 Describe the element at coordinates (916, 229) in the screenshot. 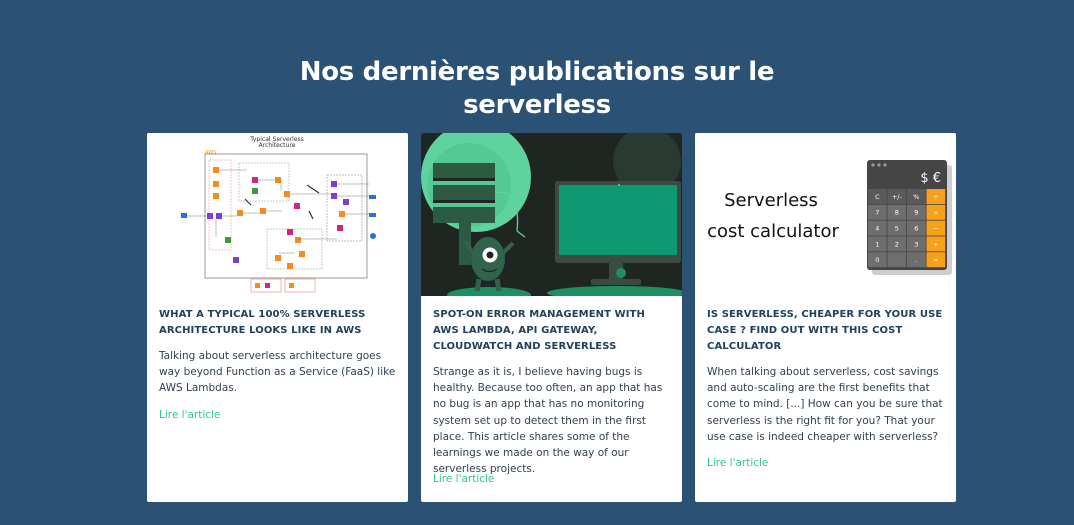

I see `calculator-key-label: 6` at that location.